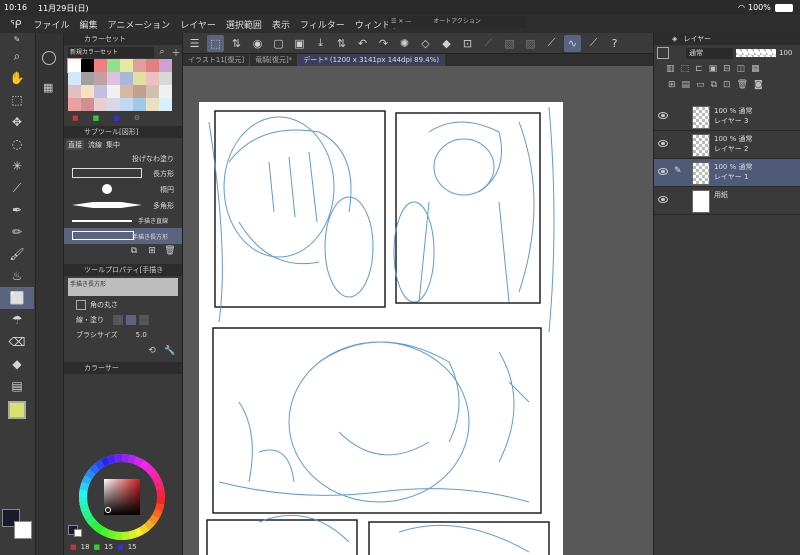 The image size is (800, 555). What do you see at coordinates (17, 78) in the screenshot?
I see `hand-tool-icon: ✋` at bounding box center [17, 78].